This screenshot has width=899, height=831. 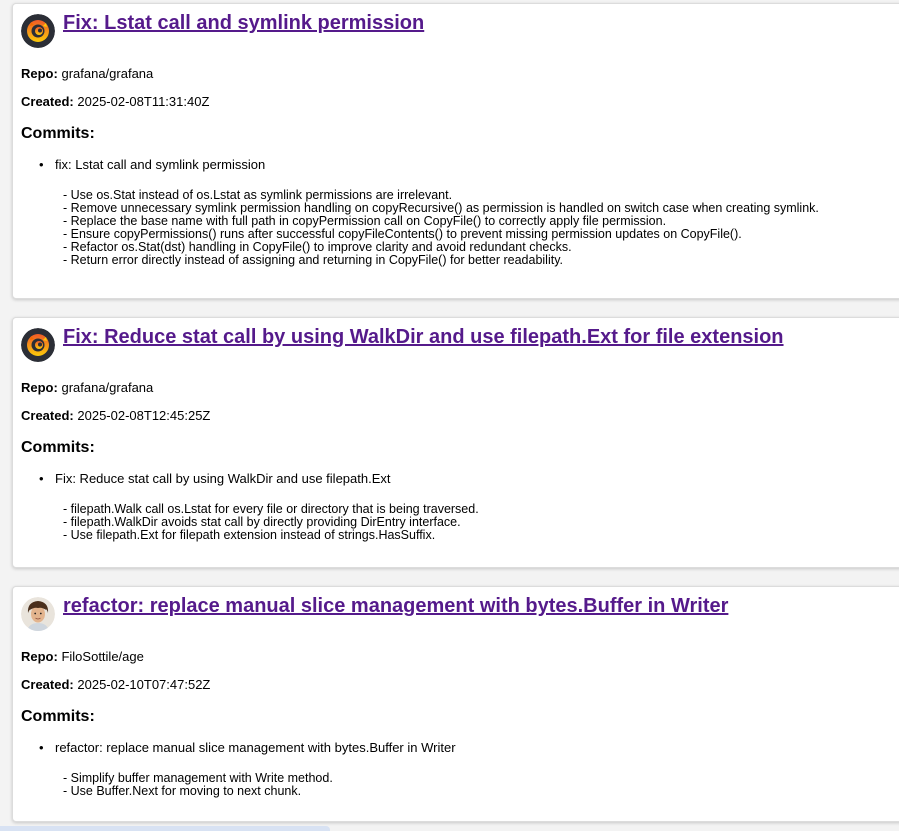 What do you see at coordinates (38, 614) in the screenshot?
I see `user-avatar-icon` at bounding box center [38, 614].